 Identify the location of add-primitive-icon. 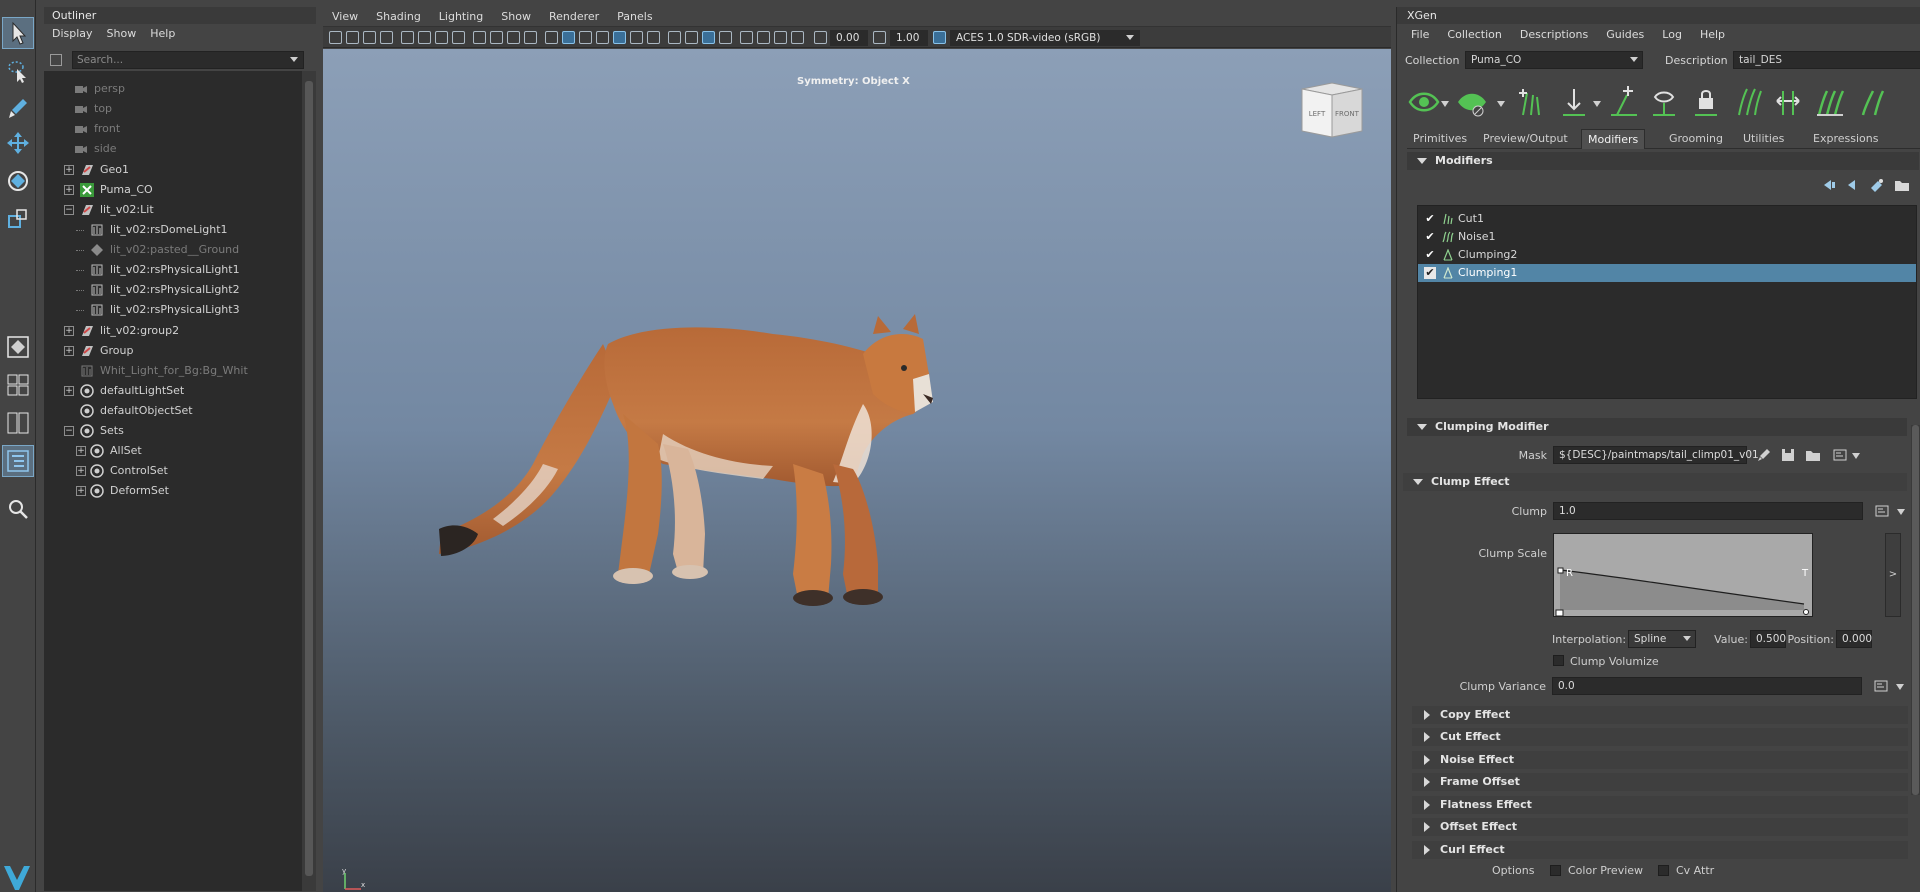
(1624, 102).